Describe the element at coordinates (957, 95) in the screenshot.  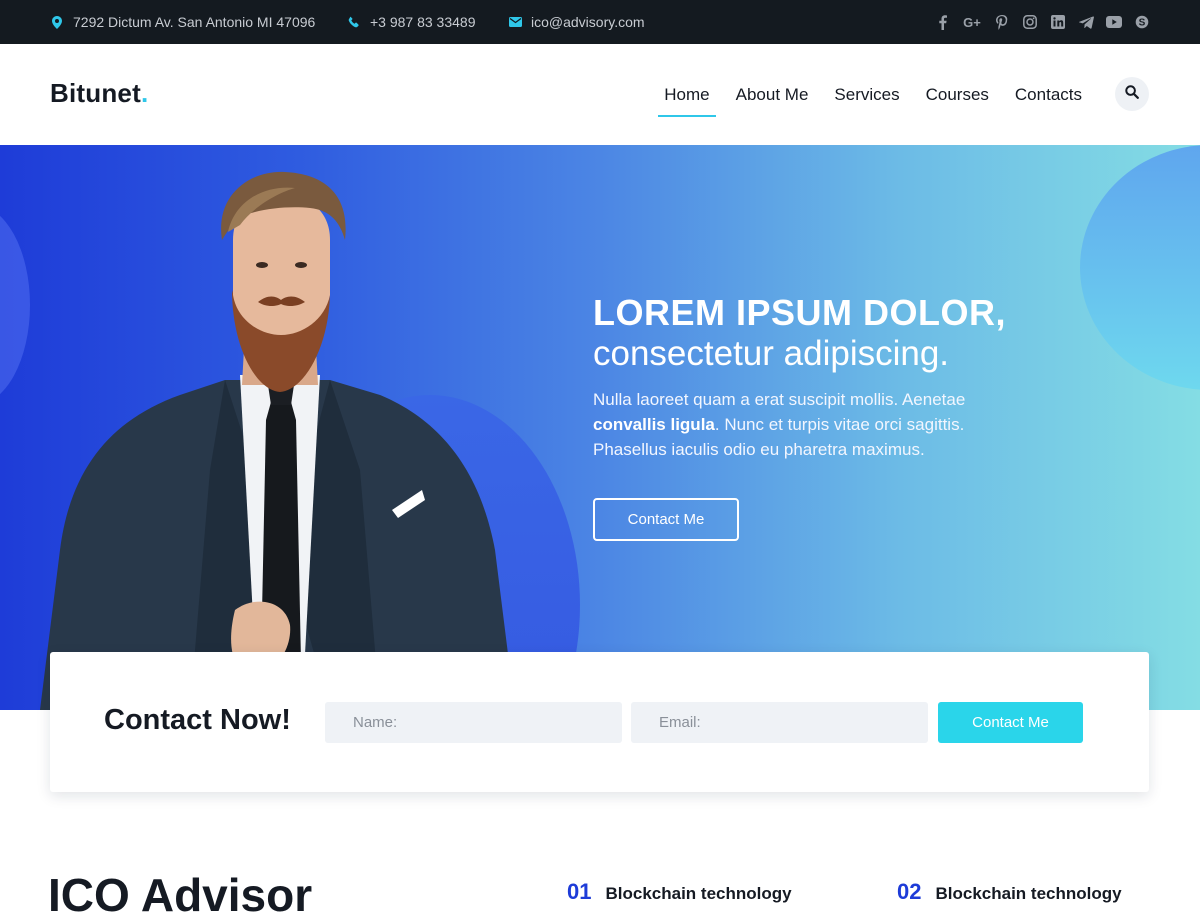
I see `nav-item-courses: Courses` at that location.